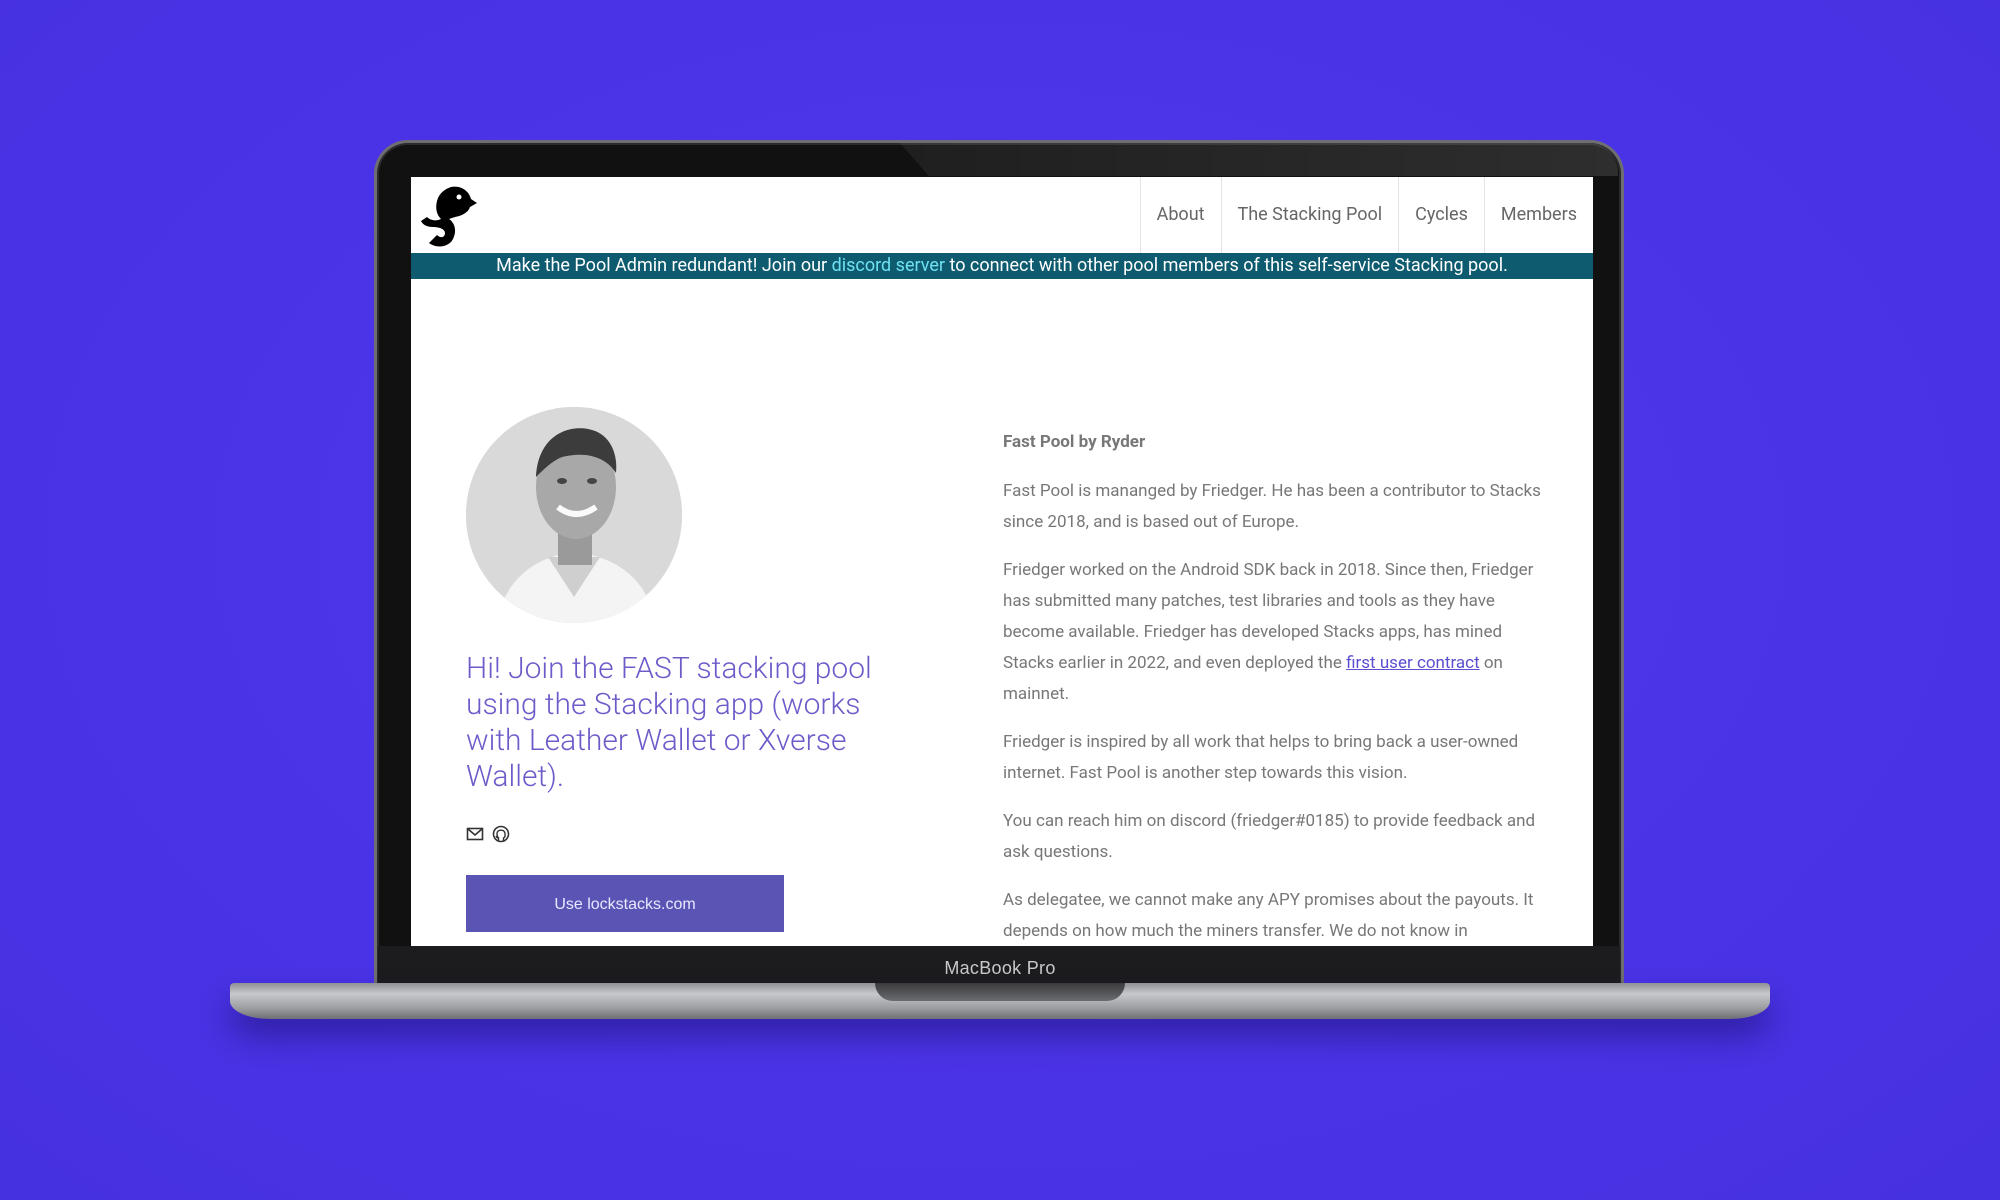 This screenshot has width=2000, height=1200. What do you see at coordinates (1002, 215) in the screenshot?
I see `top-navbar: About The Stacking Pool Cycles Members` at bounding box center [1002, 215].